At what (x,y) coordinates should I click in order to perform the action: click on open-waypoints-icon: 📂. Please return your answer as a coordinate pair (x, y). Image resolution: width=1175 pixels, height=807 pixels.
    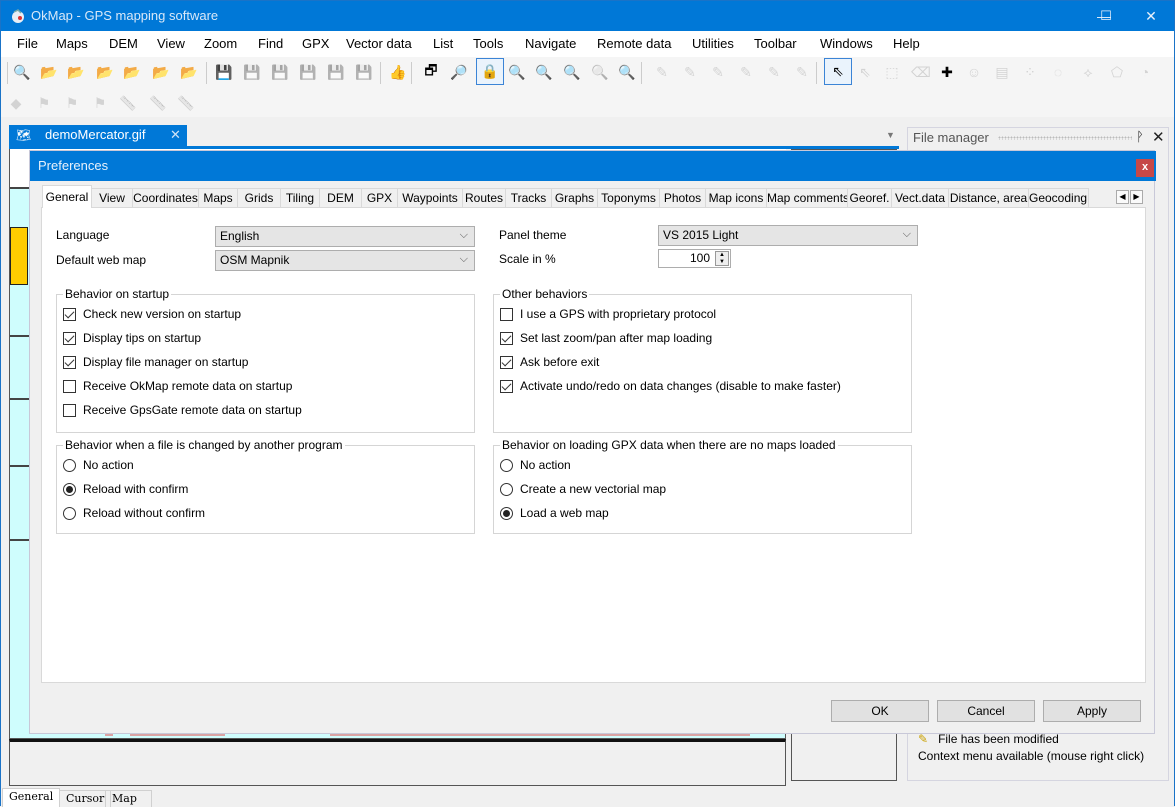
    Looking at the image, I should click on (161, 72).